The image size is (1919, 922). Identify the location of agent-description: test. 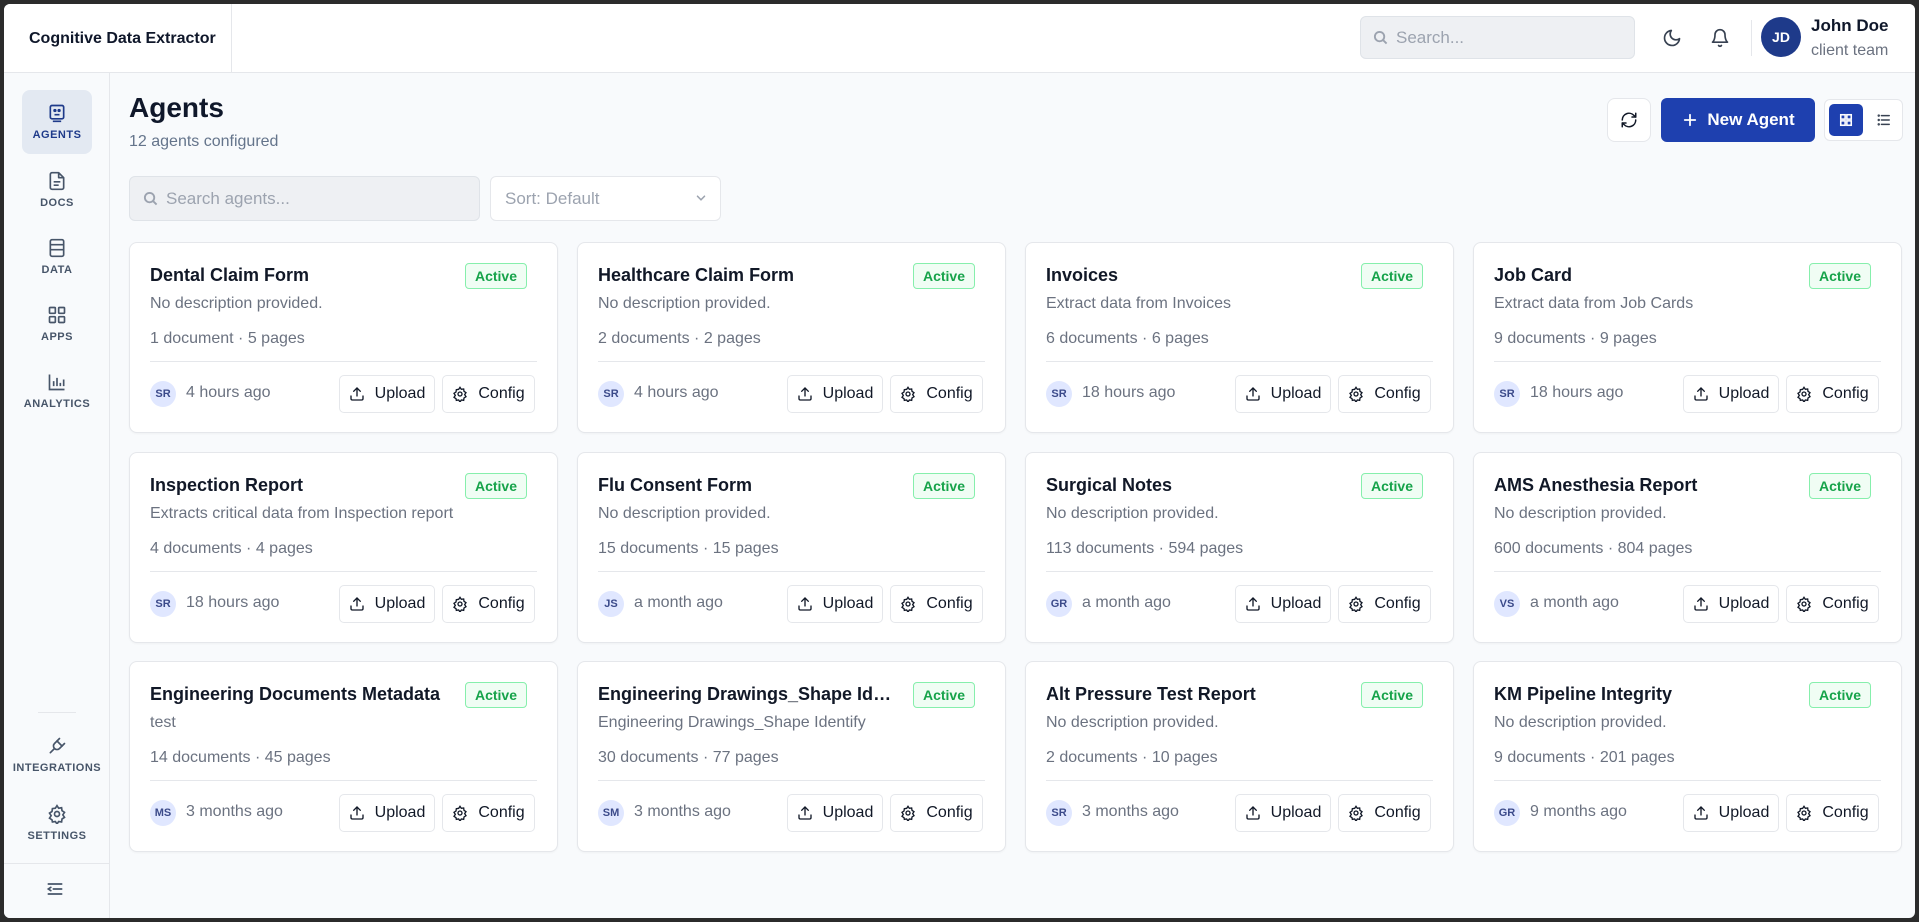
(163, 722).